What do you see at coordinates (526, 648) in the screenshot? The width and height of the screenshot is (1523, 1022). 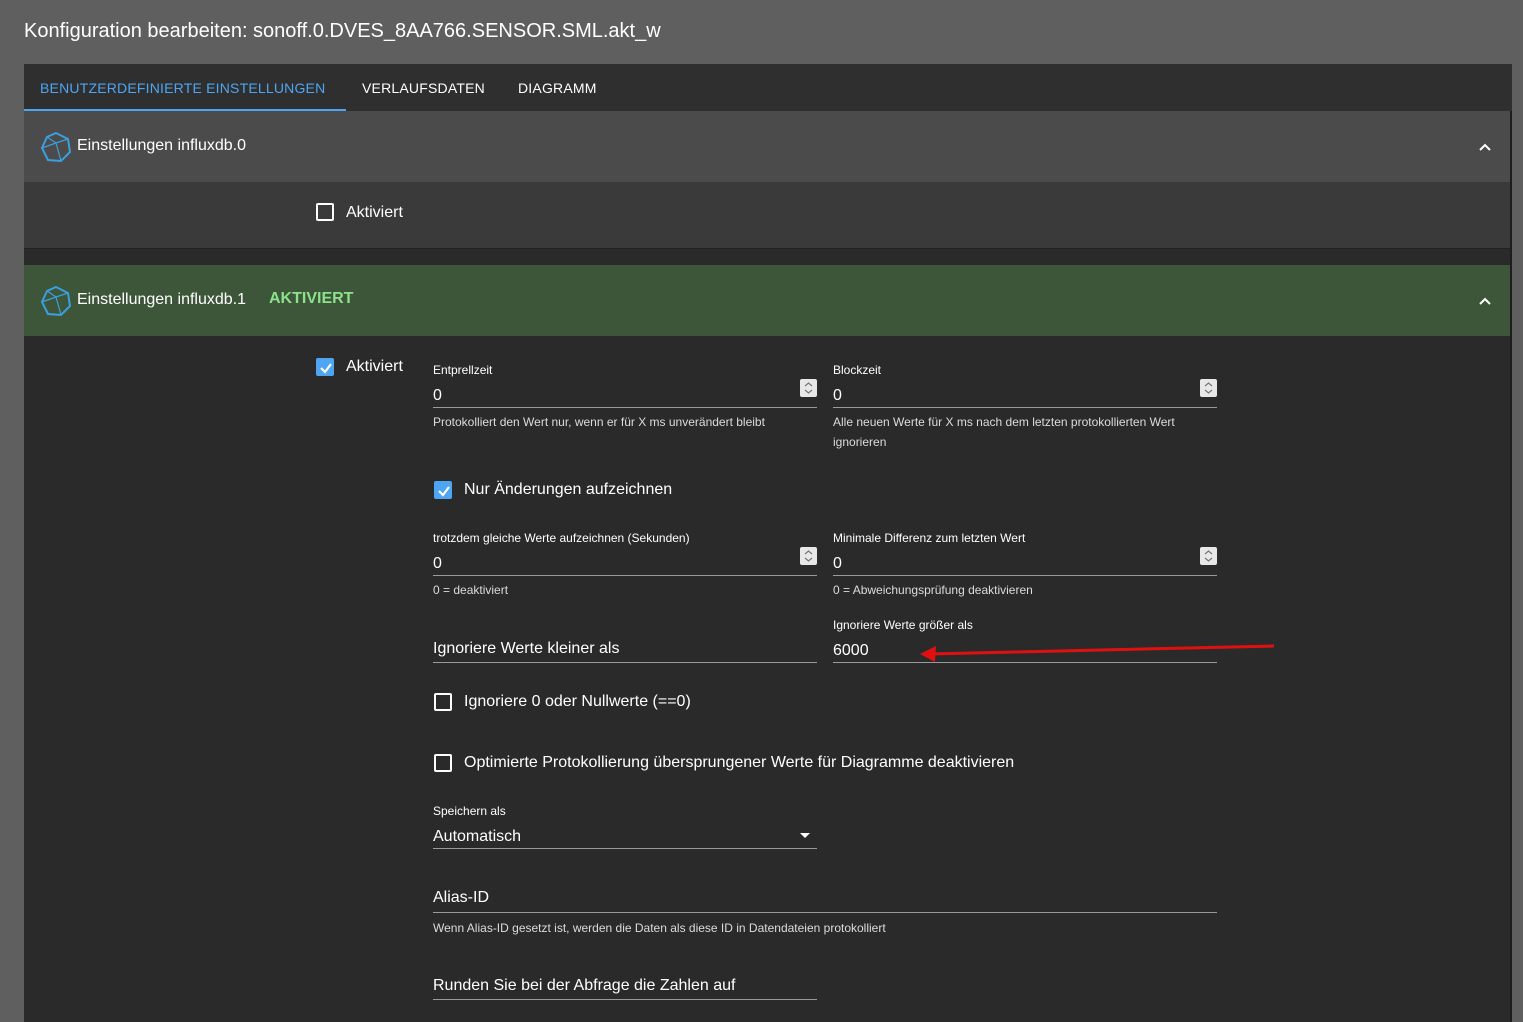 I see `ignore-below-placeholder: Ignoriere Werte kleiner als` at bounding box center [526, 648].